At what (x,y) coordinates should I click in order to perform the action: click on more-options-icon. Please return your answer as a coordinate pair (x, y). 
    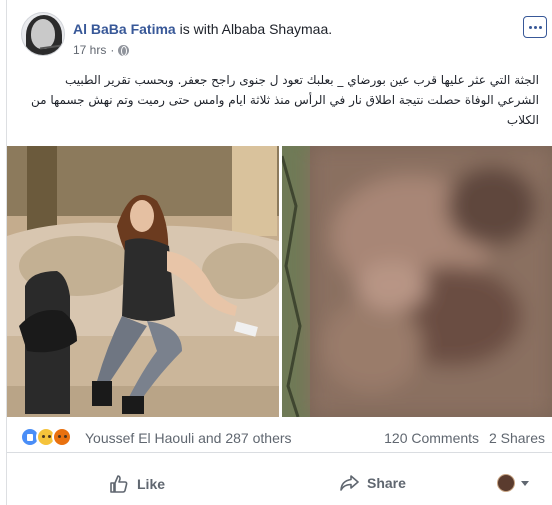
    Looking at the image, I should click on (535, 27).